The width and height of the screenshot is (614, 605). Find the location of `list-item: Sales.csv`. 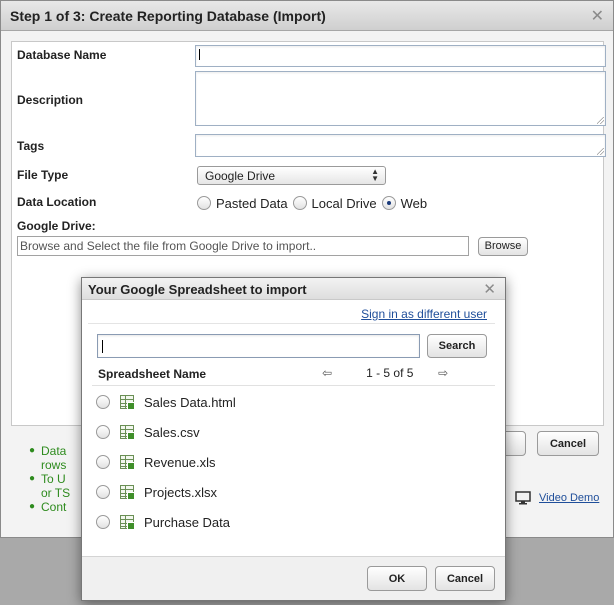

list-item: Sales.csv is located at coordinates (148, 432).